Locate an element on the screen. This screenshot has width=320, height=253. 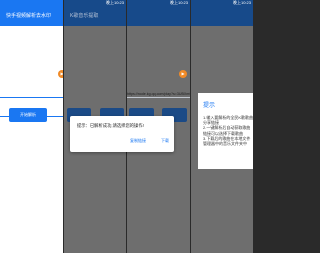
tips-title: 提示 is located at coordinates (209, 106).